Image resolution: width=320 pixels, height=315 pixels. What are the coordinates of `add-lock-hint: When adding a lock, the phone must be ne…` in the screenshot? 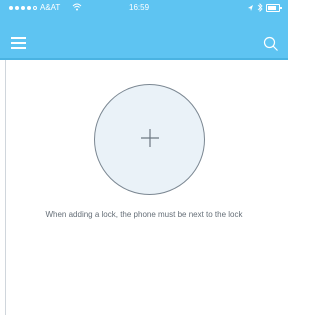 It's located at (144, 214).